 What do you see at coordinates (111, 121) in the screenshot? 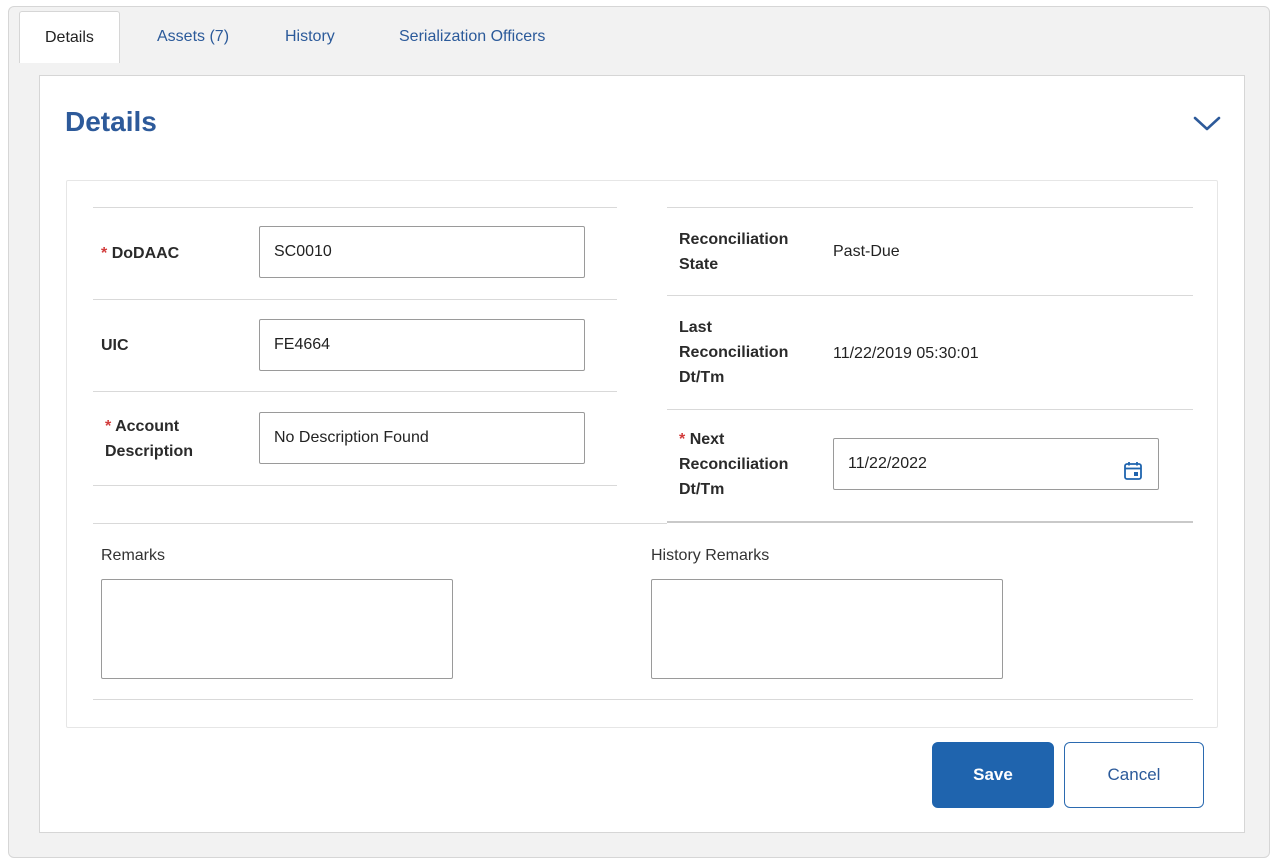
I see `panel-title: Details` at bounding box center [111, 121].